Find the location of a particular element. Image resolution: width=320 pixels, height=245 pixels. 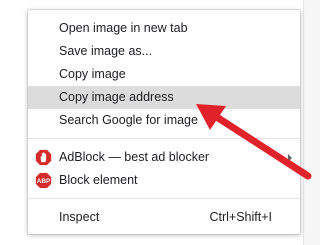

menu-item-label: Block element is located at coordinates (98, 180).